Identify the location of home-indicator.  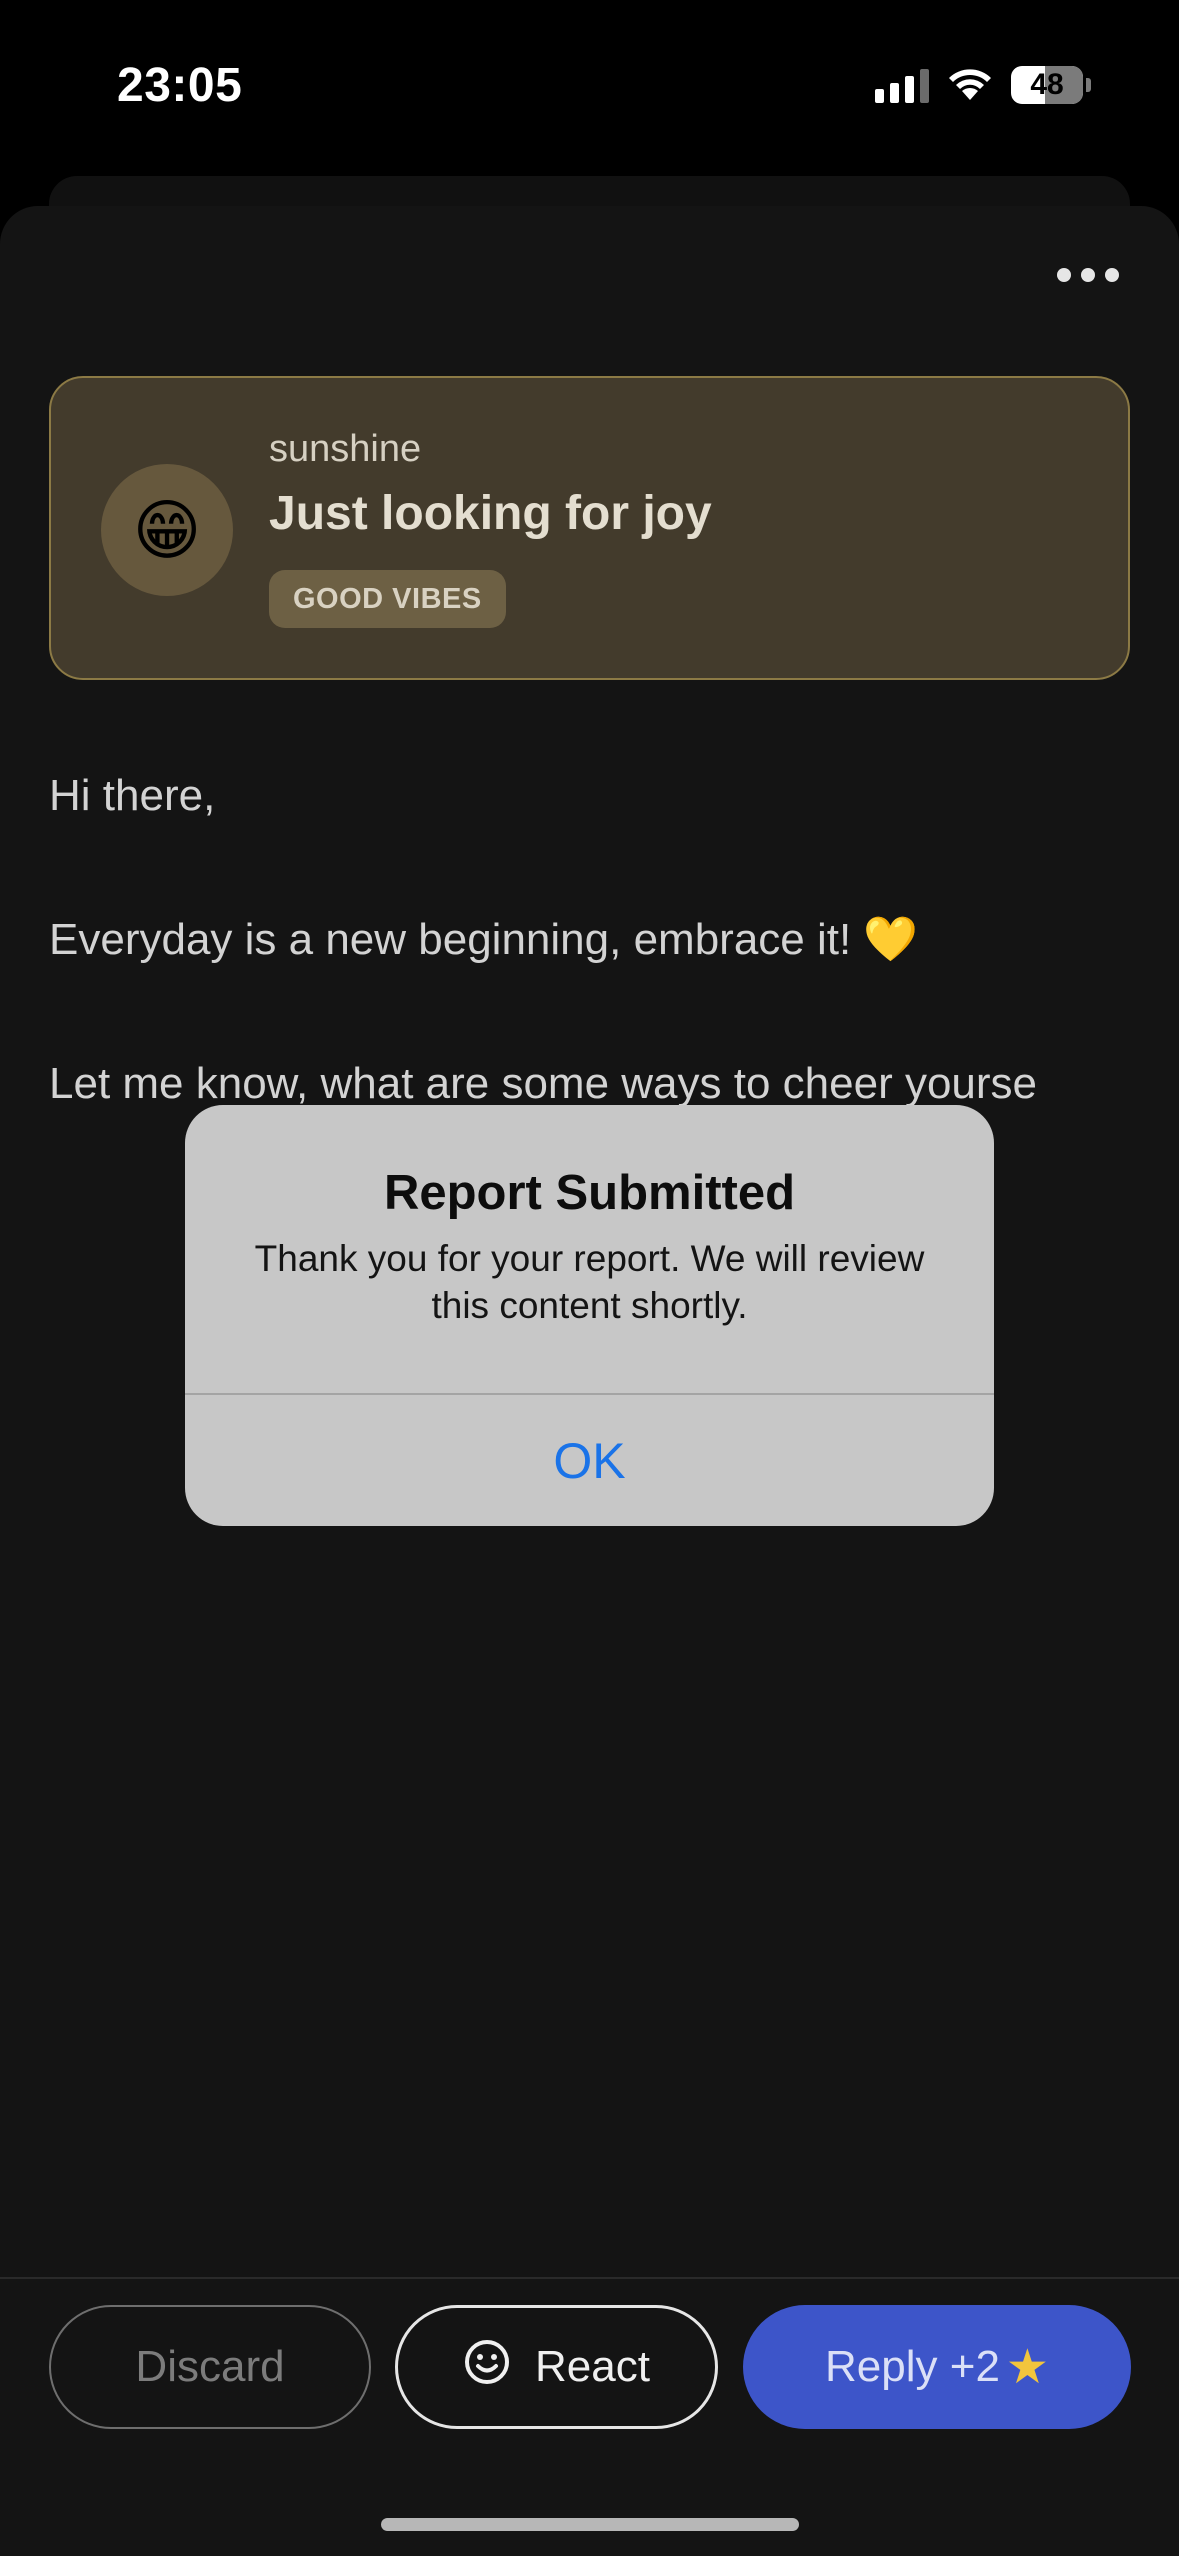
(590, 2524).